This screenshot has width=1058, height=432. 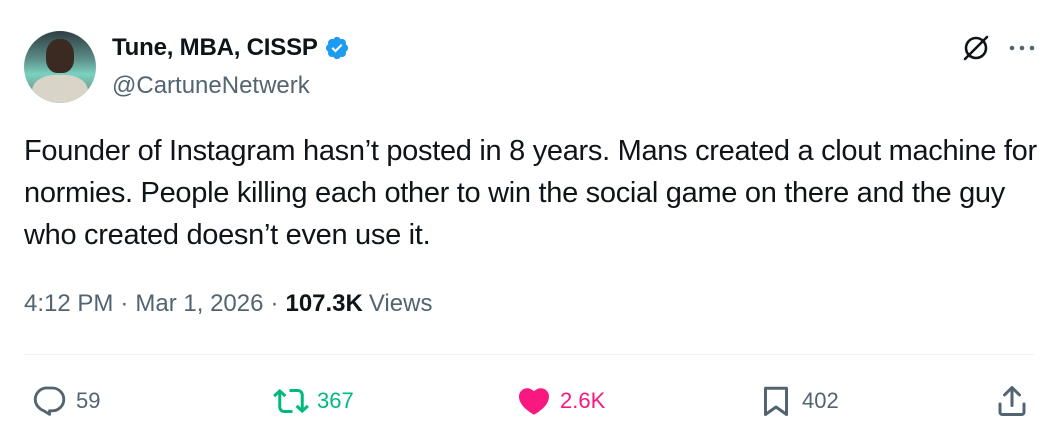 I want to click on bookmark-icon, so click(x=776, y=401).